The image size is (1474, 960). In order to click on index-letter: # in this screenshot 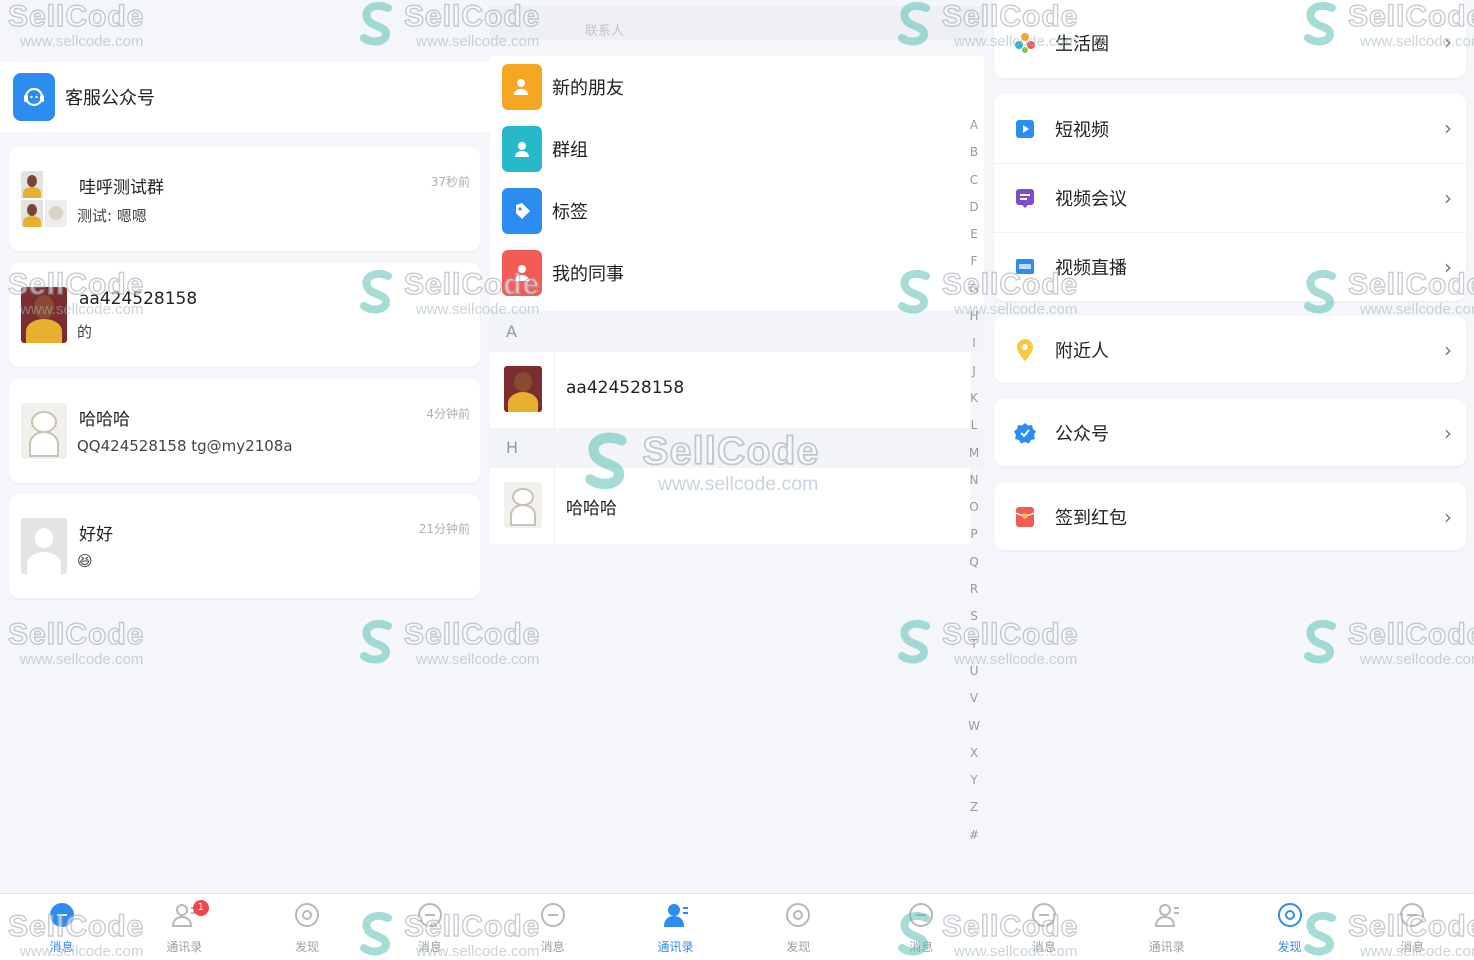, I will do `click(974, 835)`.